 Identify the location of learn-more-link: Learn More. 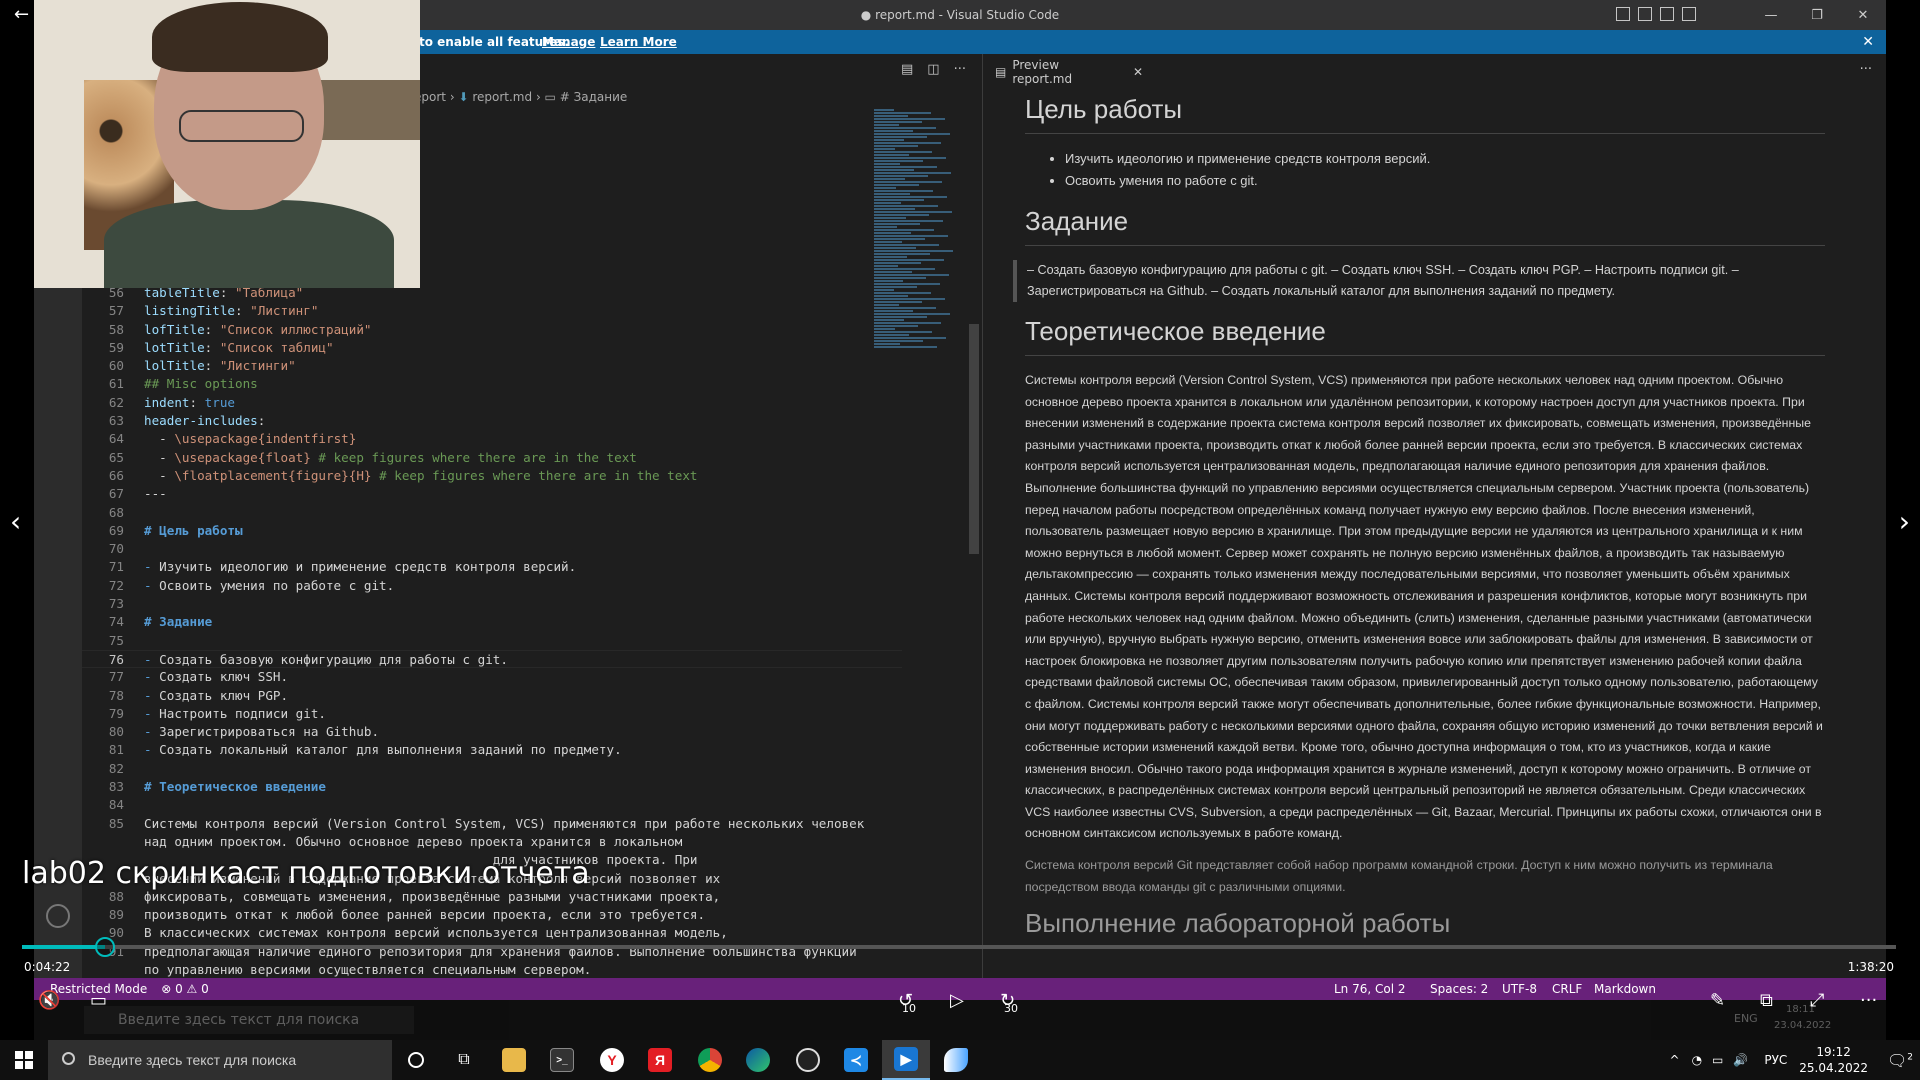
(638, 42).